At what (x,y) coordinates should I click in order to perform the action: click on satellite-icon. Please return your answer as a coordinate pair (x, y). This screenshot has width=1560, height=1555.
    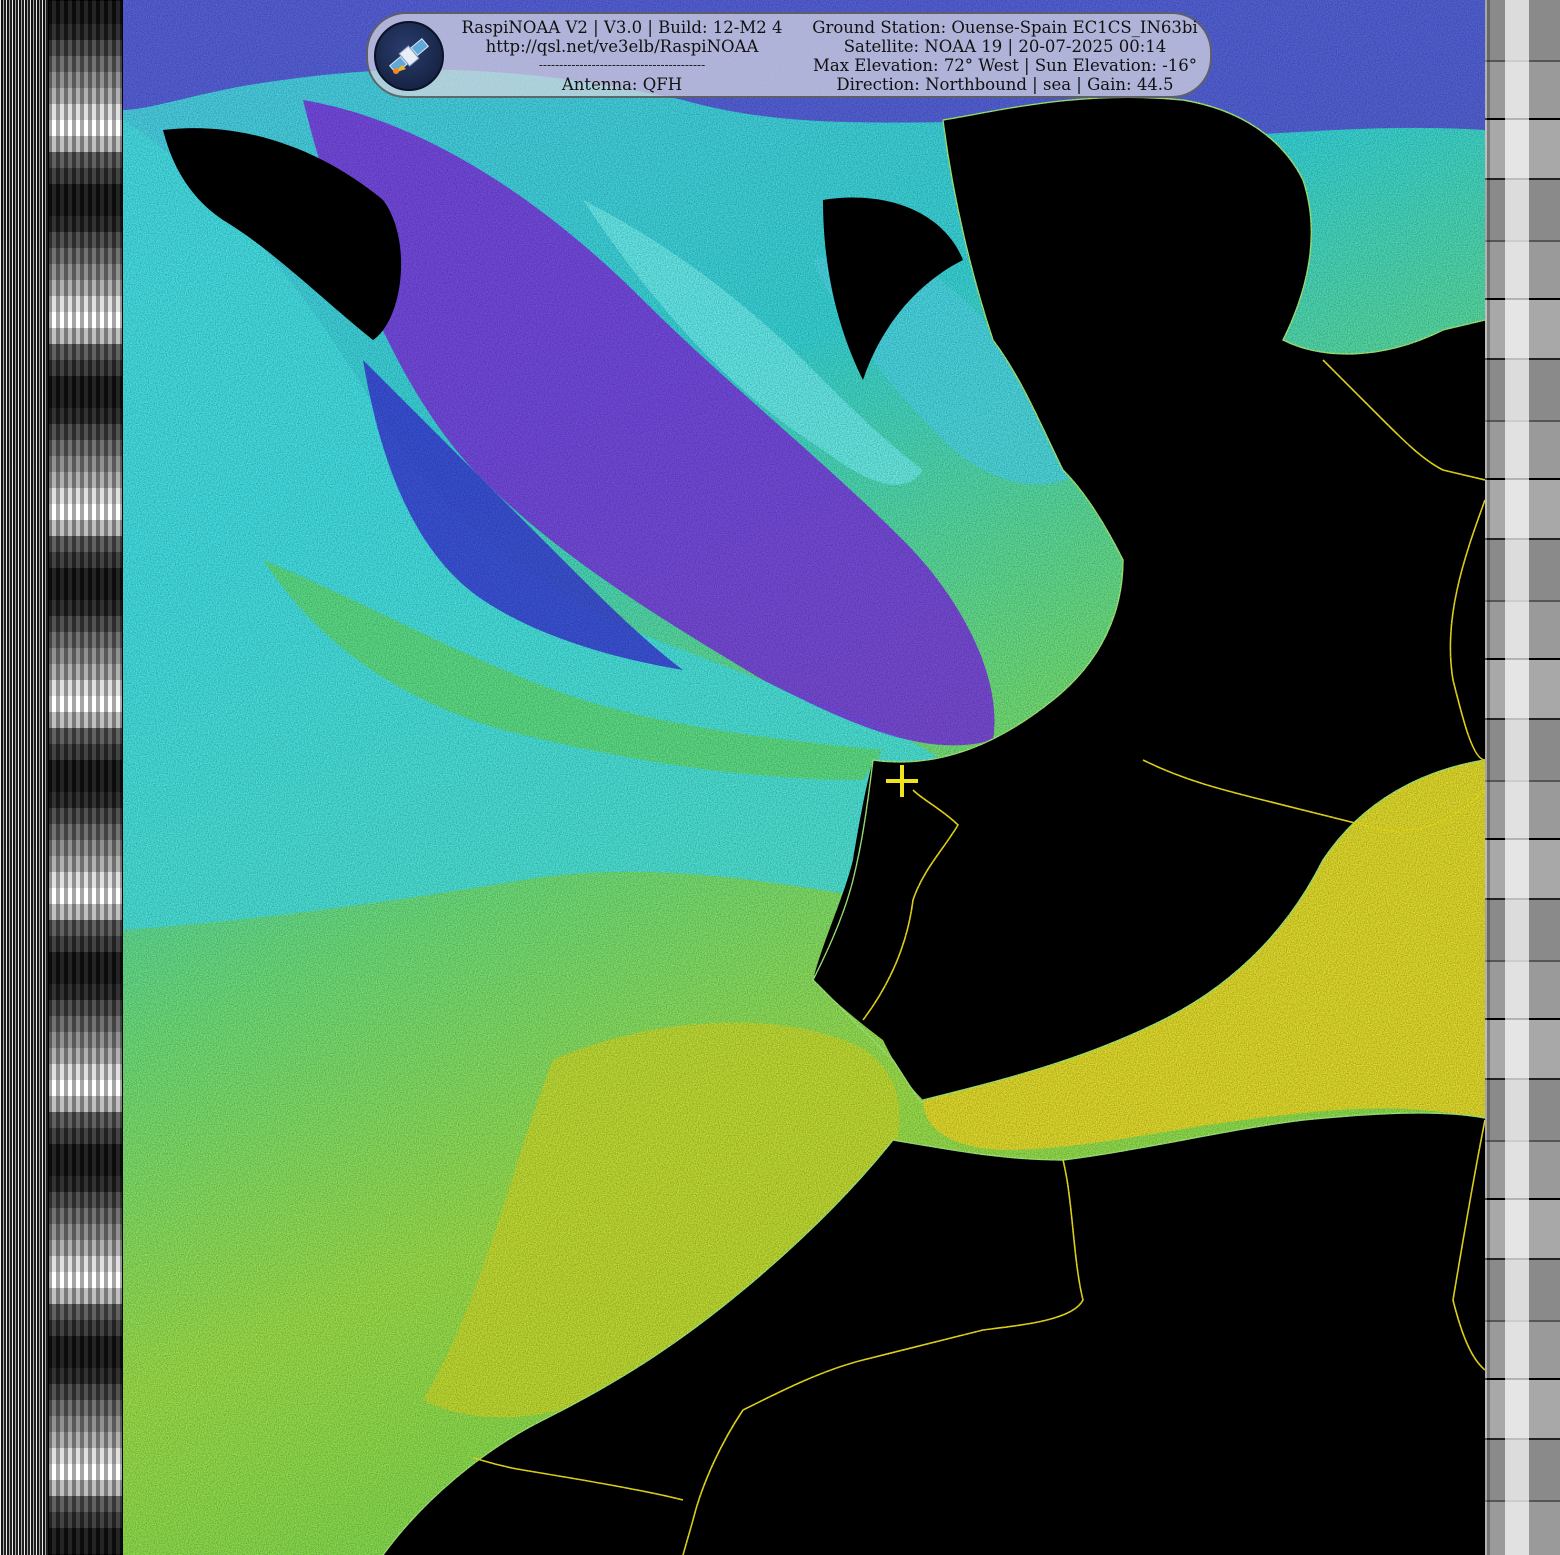
    Looking at the image, I should click on (409, 56).